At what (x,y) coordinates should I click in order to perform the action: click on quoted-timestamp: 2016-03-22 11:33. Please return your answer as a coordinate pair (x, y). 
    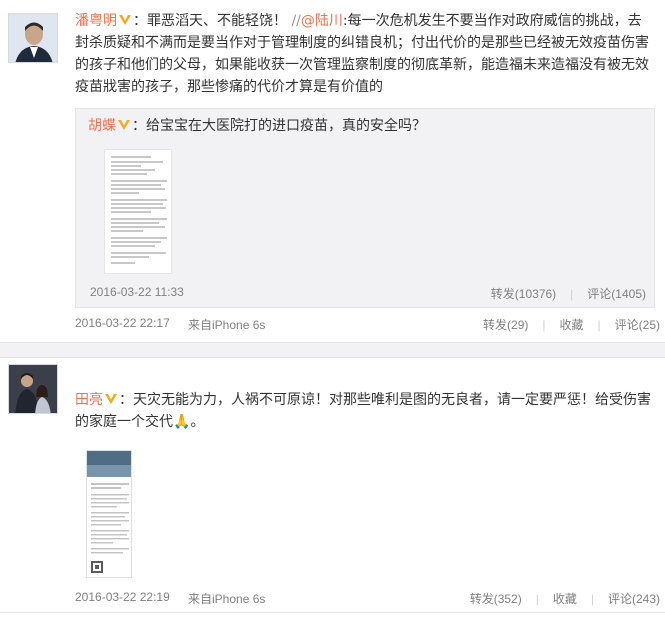
    Looking at the image, I should click on (137, 292).